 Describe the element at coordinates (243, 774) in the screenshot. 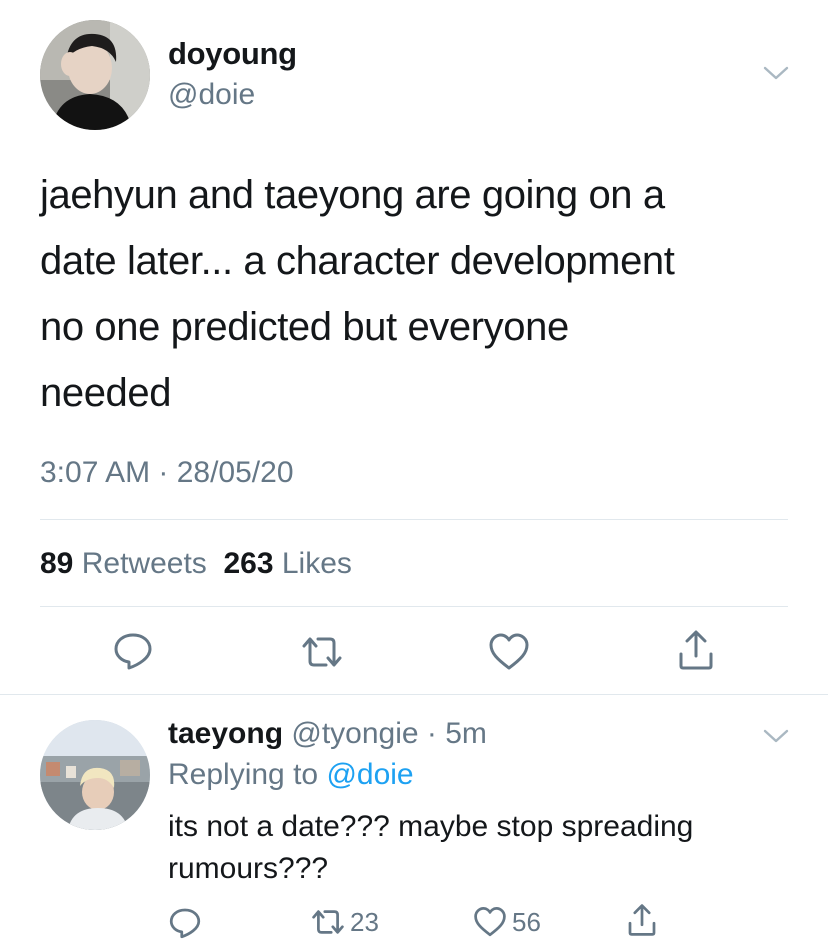

I see `replying-prefix: Replying to` at that location.